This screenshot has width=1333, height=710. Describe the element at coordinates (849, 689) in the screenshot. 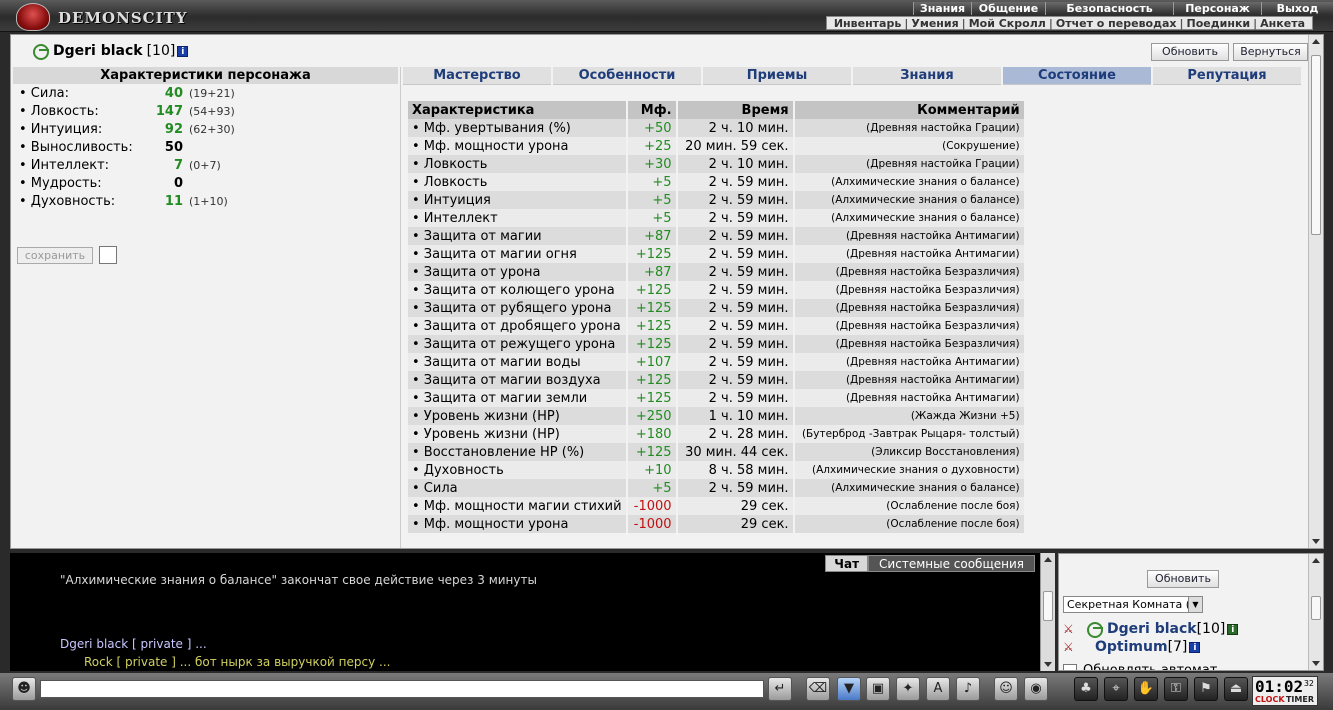

I see `filter-icon: ▼` at that location.